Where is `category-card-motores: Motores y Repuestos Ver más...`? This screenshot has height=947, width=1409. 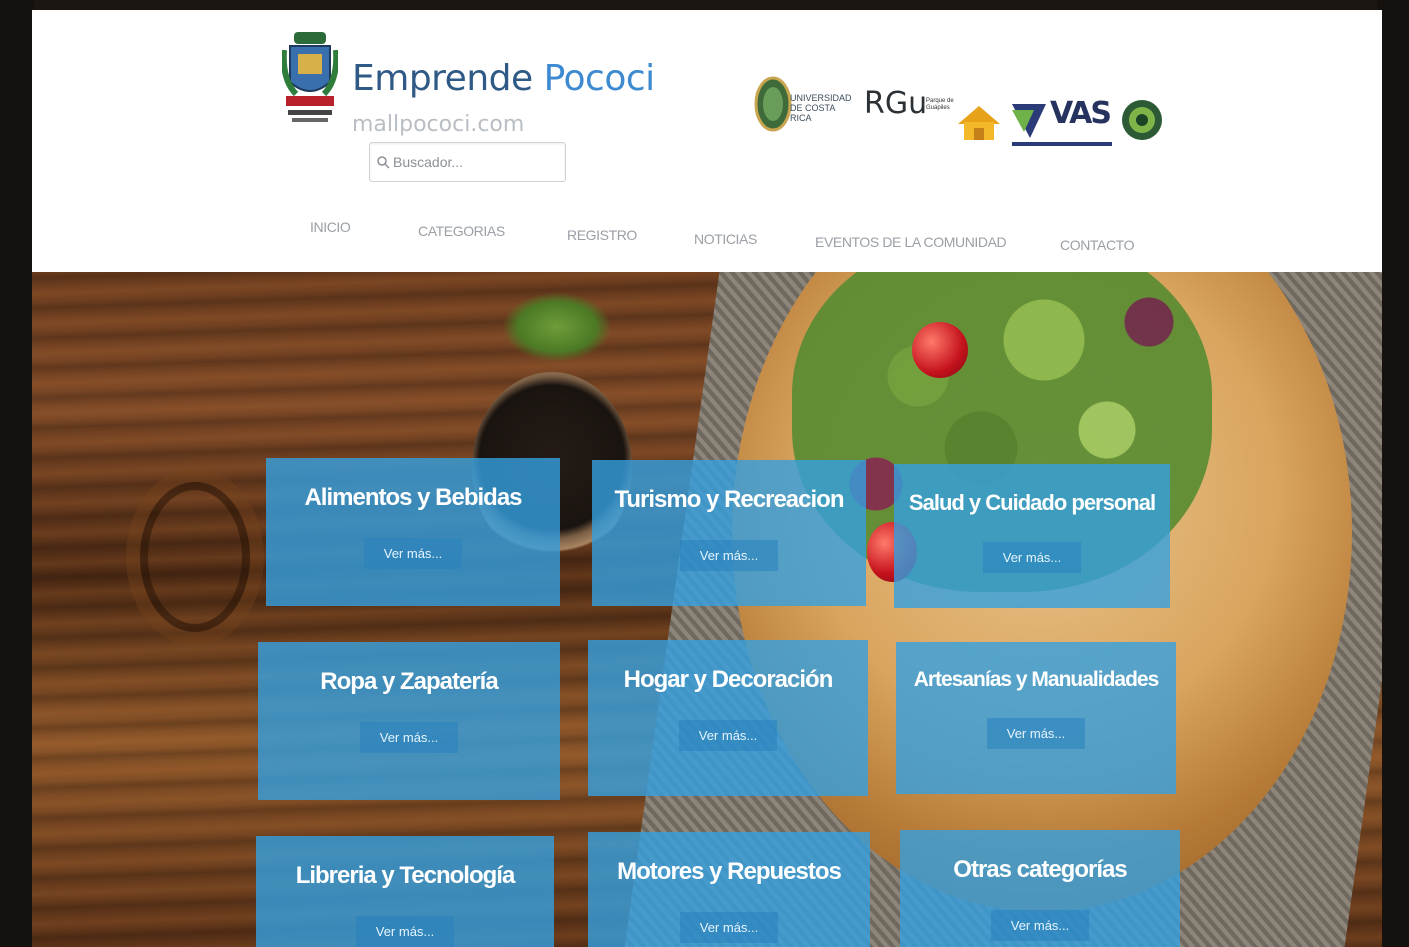
category-card-motores: Motores y Repuestos Ver más... is located at coordinates (729, 889).